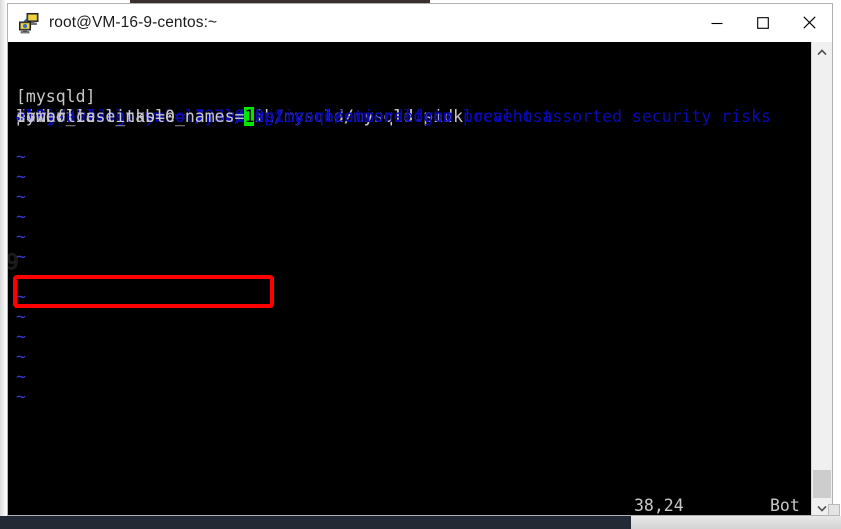 The image size is (841, 529). Describe the element at coordinates (717, 22) in the screenshot. I see `minimize-button` at that location.